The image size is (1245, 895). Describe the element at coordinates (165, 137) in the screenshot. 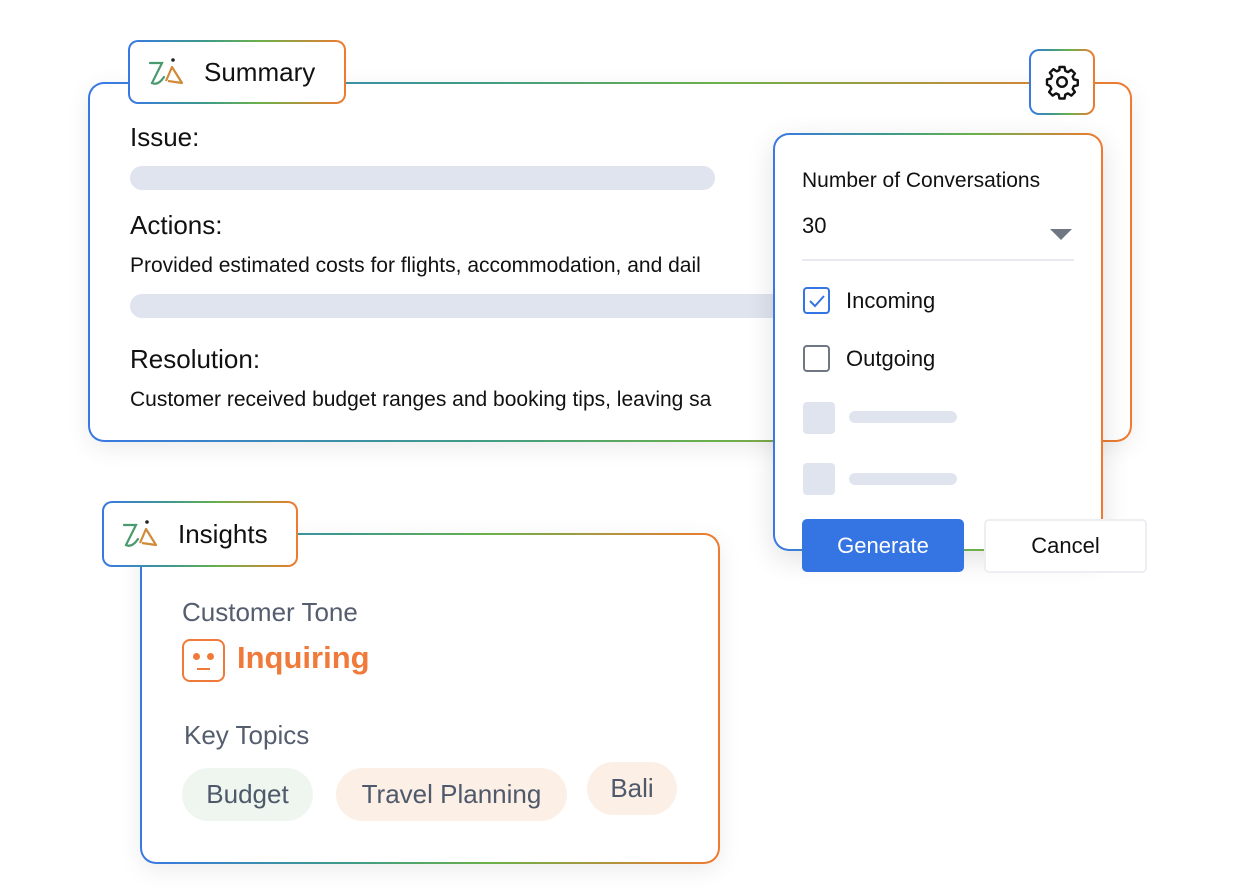

I see `issue-label: Issue:` at that location.